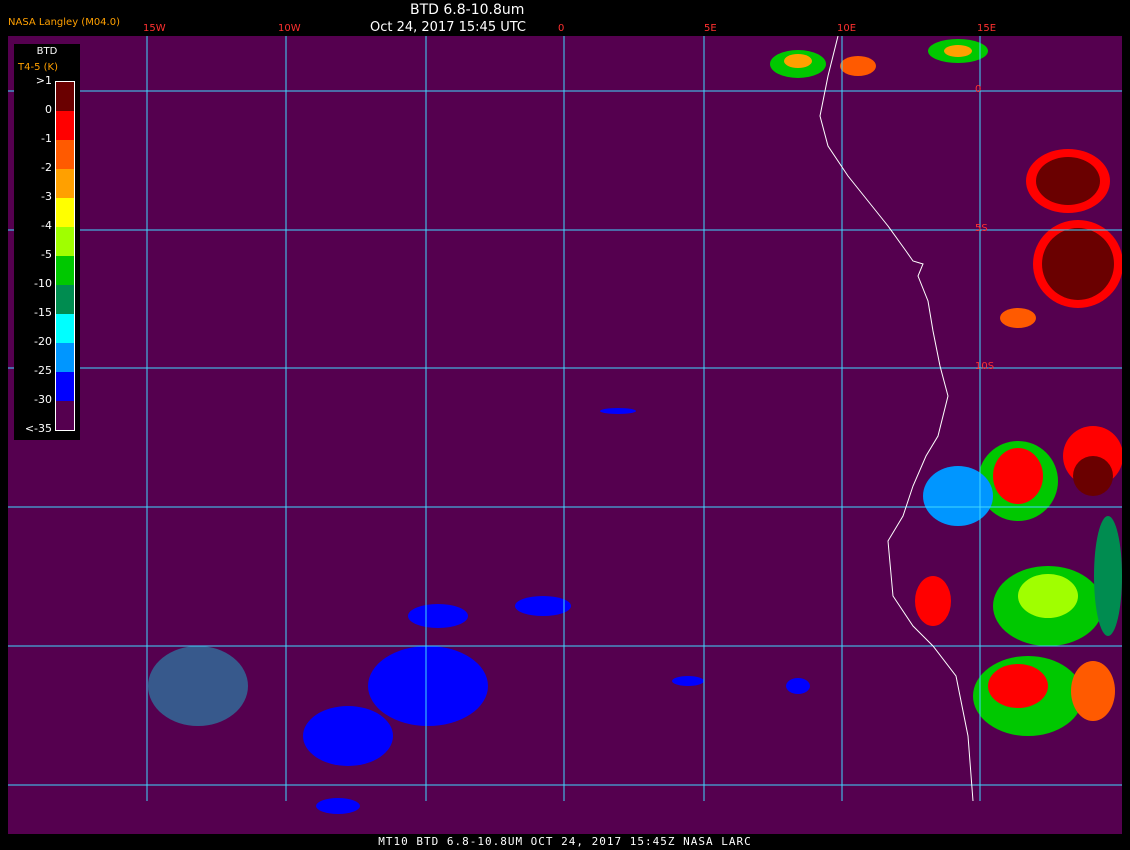 The height and width of the screenshot is (850, 1130). Describe the element at coordinates (561, 28) in the screenshot. I see `lon-label-0: 0` at that location.